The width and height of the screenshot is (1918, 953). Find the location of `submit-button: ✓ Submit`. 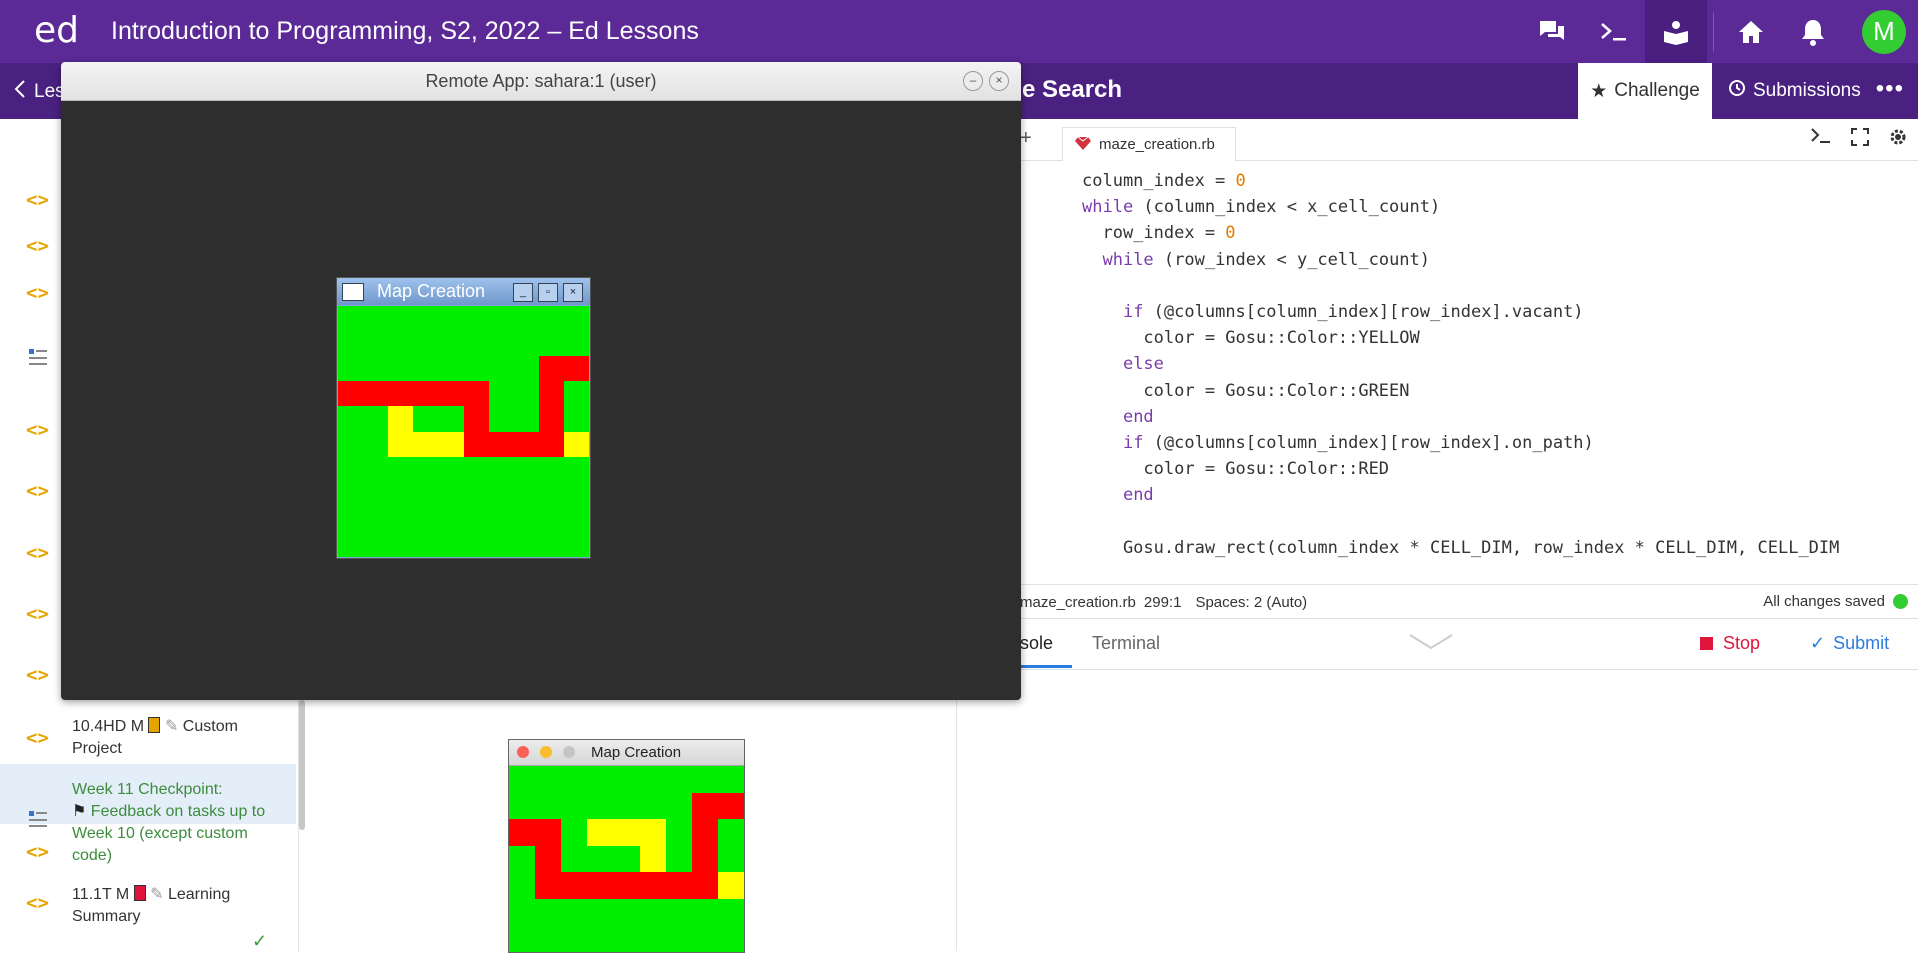

submit-button: ✓ Submit is located at coordinates (1849, 643).